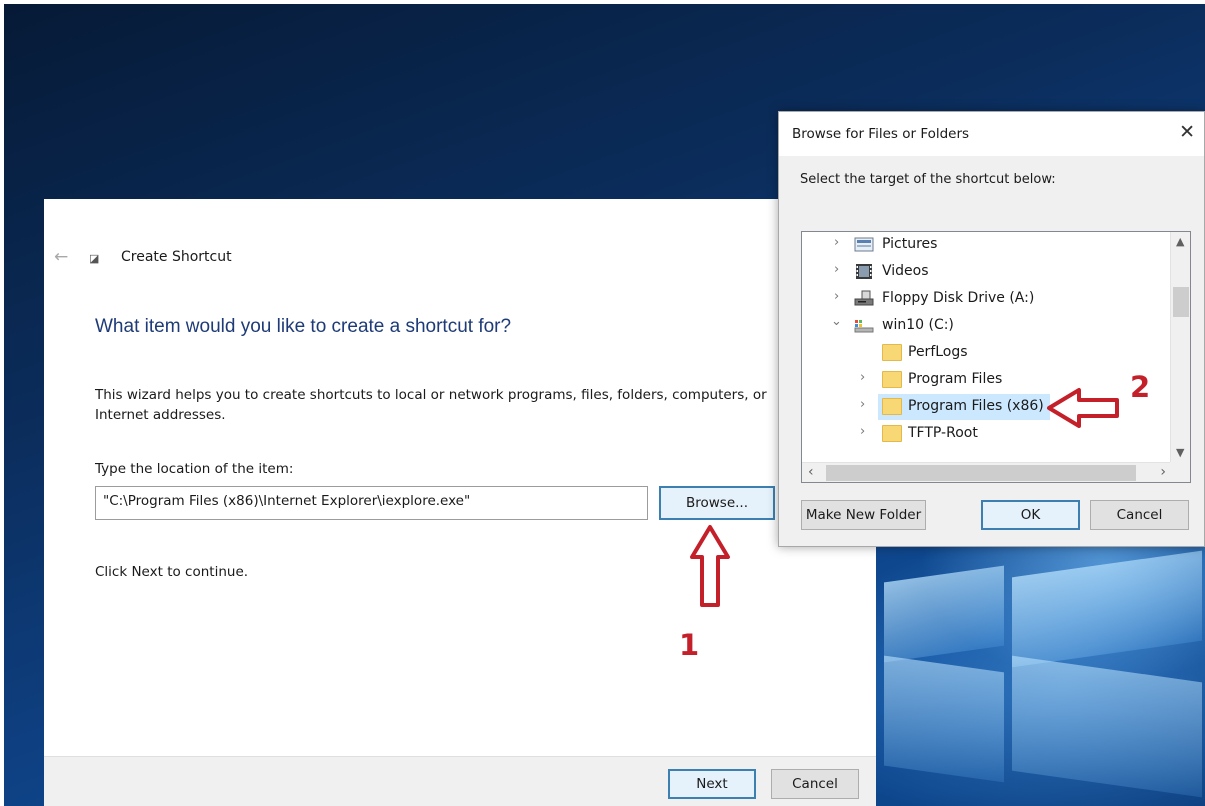  Describe the element at coordinates (1187, 132) in the screenshot. I see `close-icon: ✕` at that location.